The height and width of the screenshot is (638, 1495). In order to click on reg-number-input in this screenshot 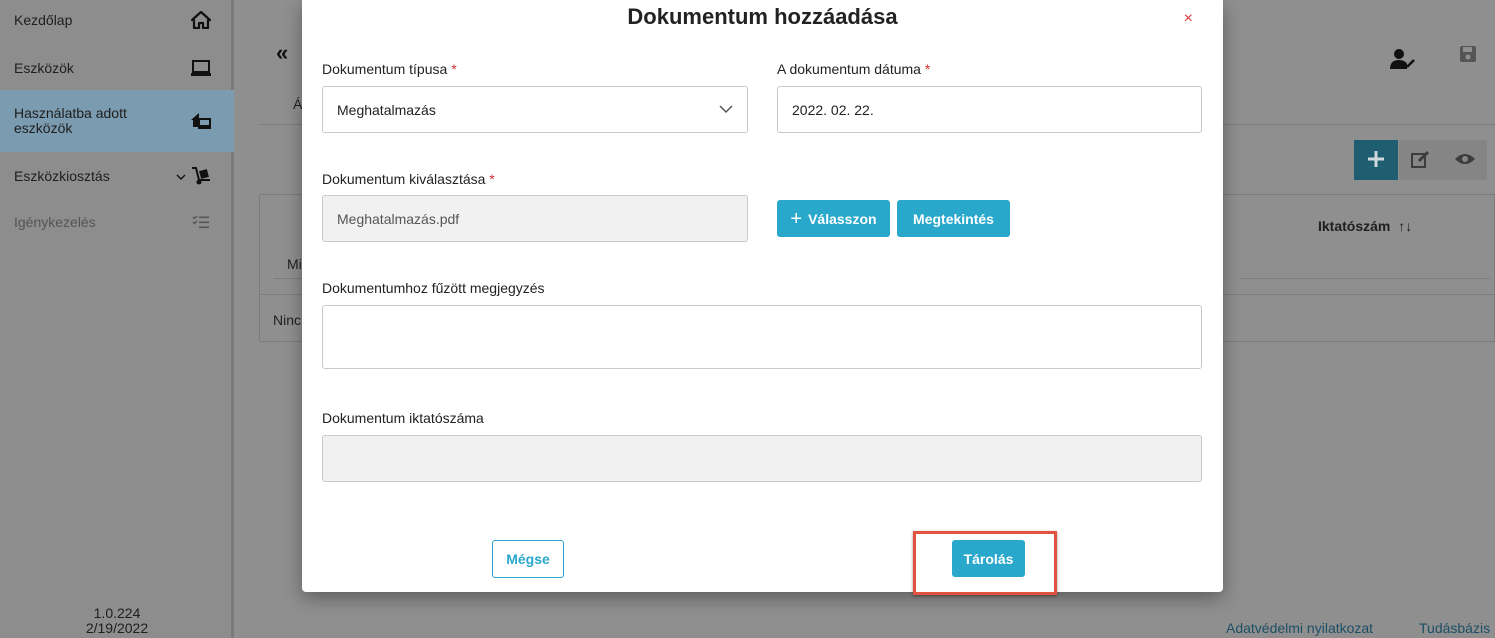, I will do `click(762, 458)`.